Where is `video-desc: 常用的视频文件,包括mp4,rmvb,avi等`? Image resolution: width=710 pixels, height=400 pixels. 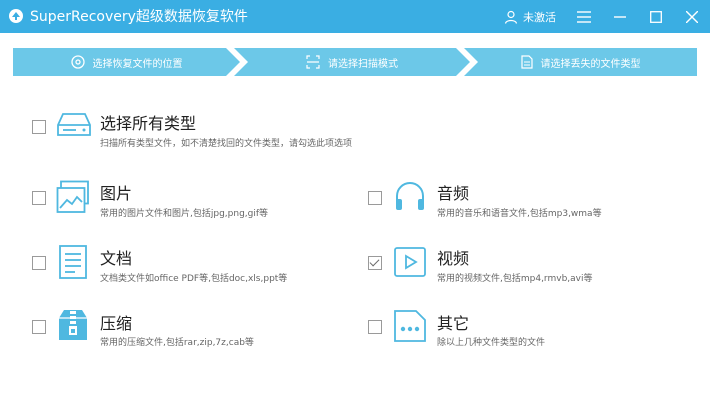
video-desc: 常用的视频文件,包括mp4,rmvb,avi等 is located at coordinates (515, 279).